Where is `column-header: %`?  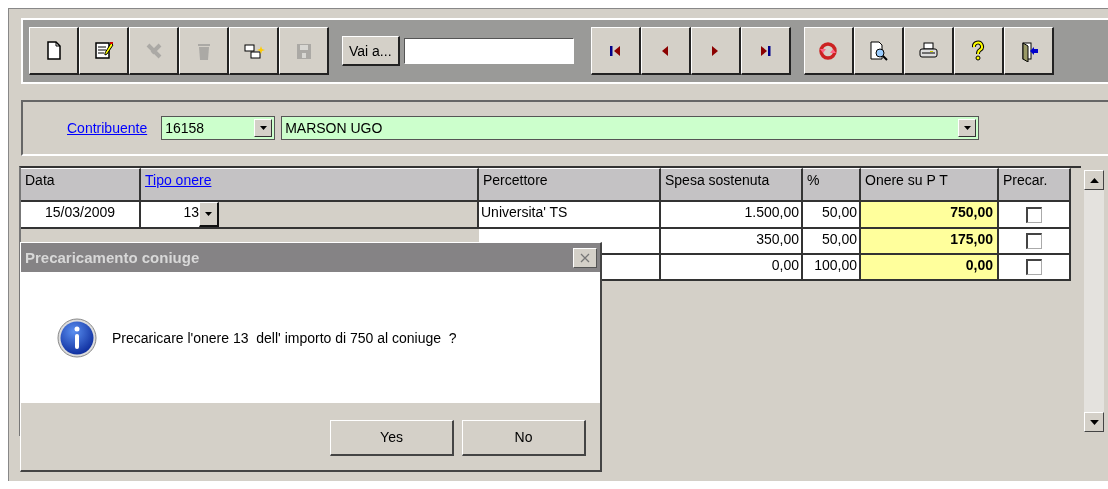 column-header: % is located at coordinates (832, 185).